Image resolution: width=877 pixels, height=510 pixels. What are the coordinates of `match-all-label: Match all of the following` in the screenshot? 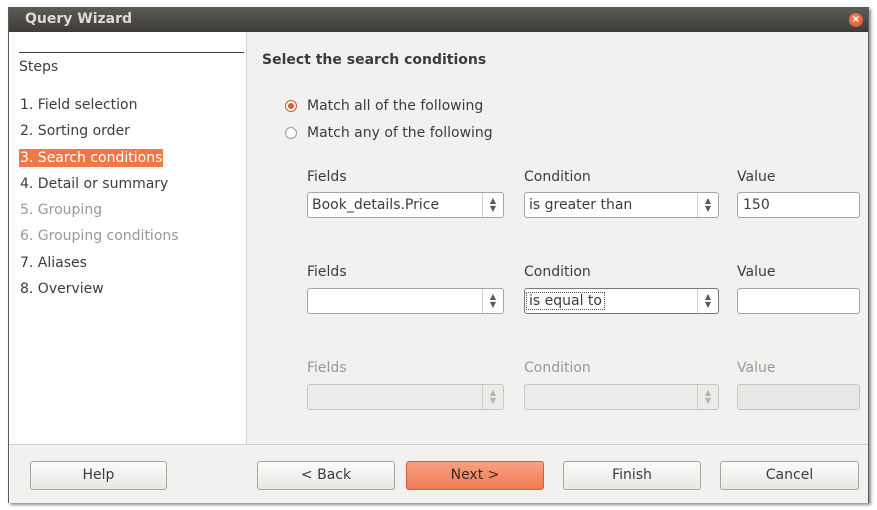 It's located at (395, 106).